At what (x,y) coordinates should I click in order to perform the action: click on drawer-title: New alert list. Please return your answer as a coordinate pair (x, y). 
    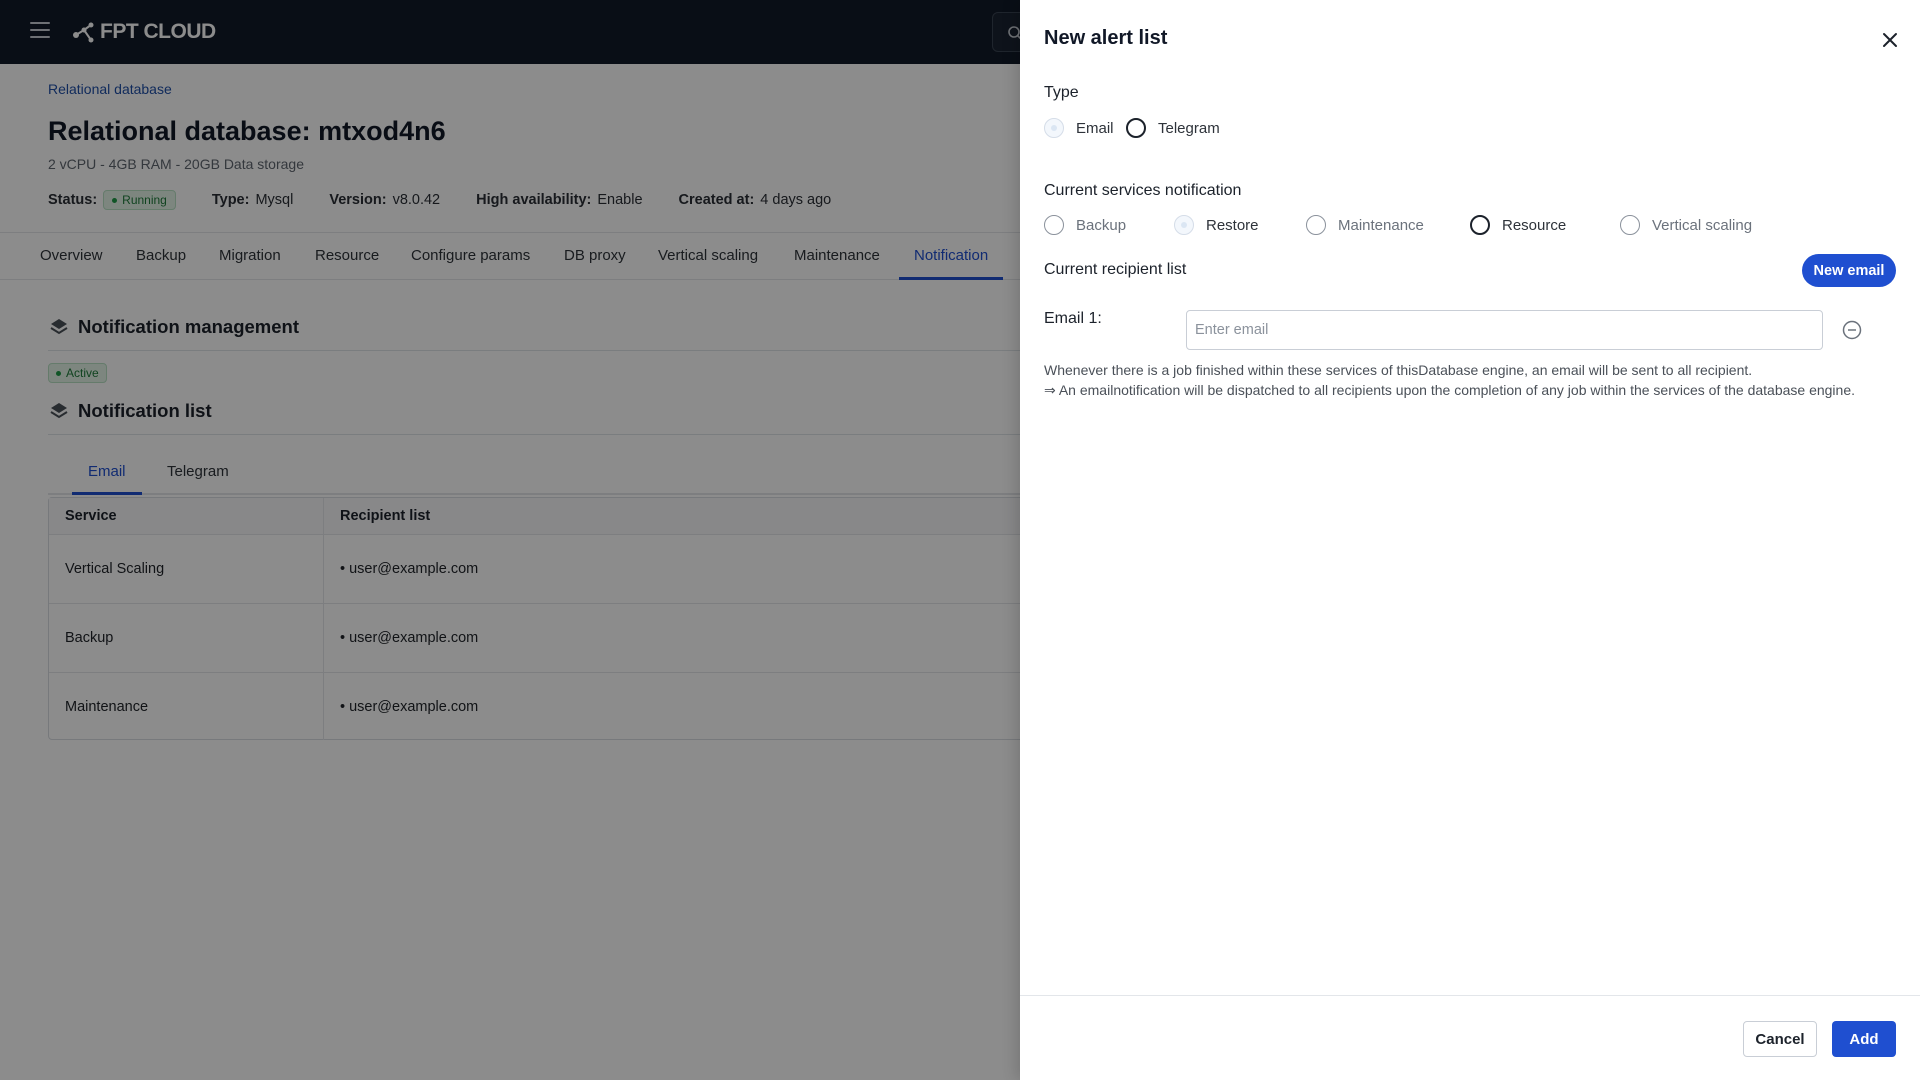
    Looking at the image, I should click on (1106, 38).